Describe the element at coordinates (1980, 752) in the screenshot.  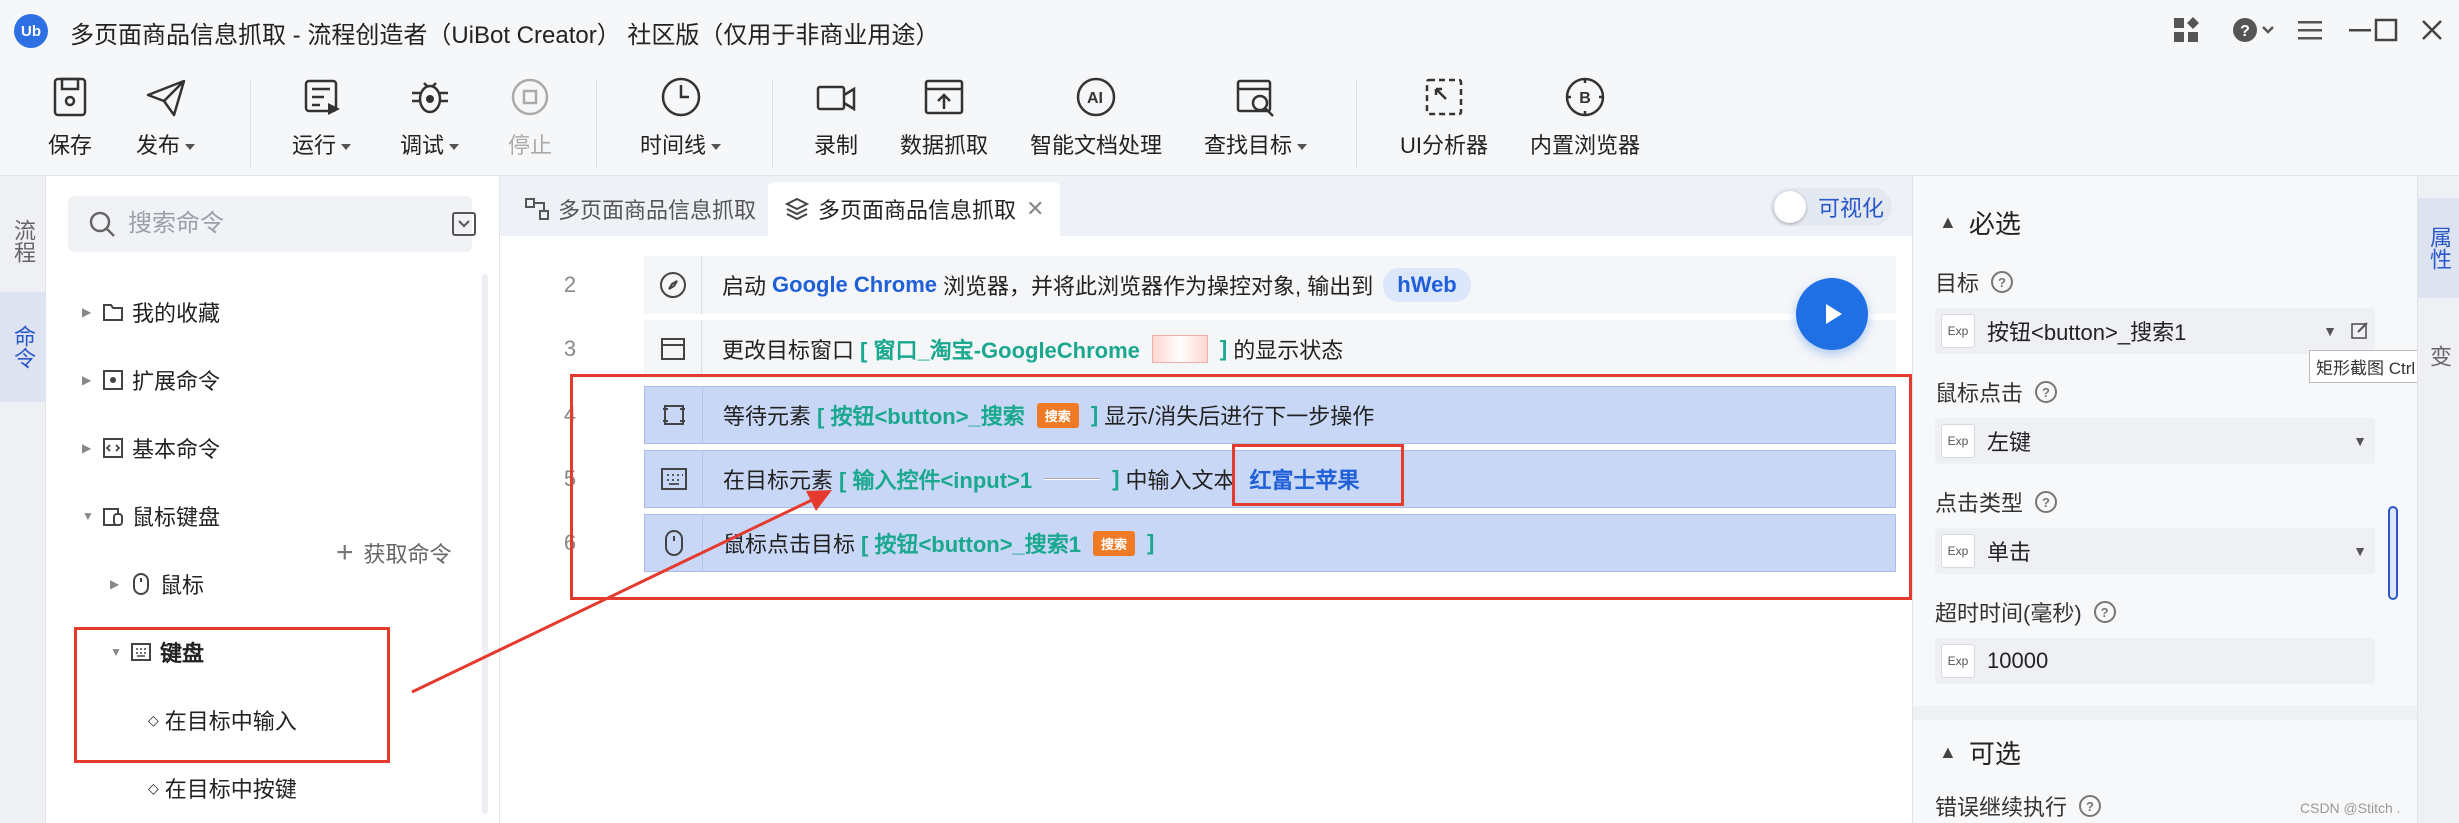
I see `optional-section-header: ▲ 可选` at that location.